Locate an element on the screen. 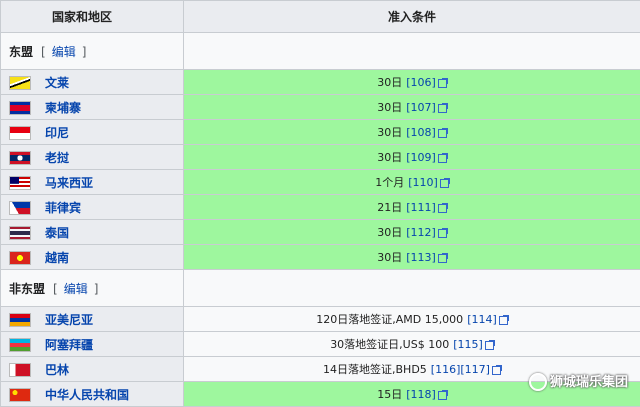 The image size is (640, 407). watermark: 狮城瑞乐集团 is located at coordinates (578, 381).